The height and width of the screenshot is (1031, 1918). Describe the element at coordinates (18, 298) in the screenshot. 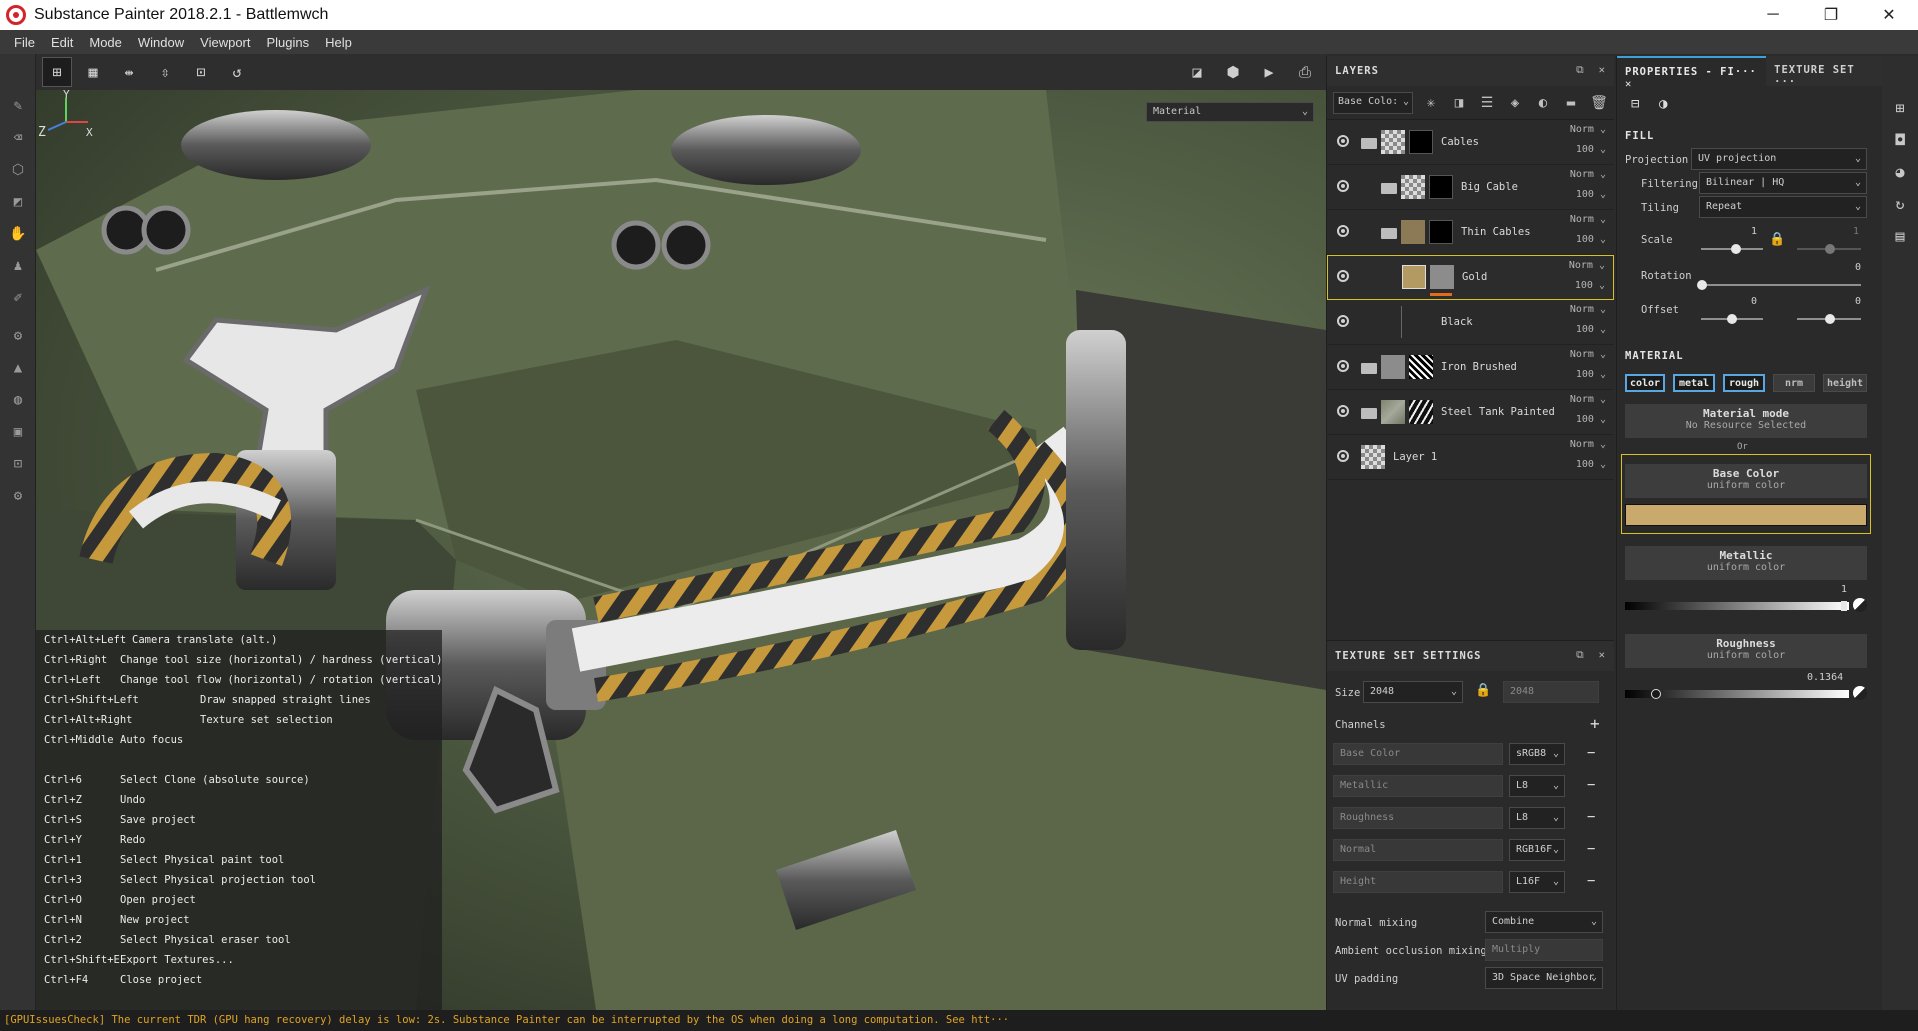

I see `color-picker-icon: ✐` at that location.